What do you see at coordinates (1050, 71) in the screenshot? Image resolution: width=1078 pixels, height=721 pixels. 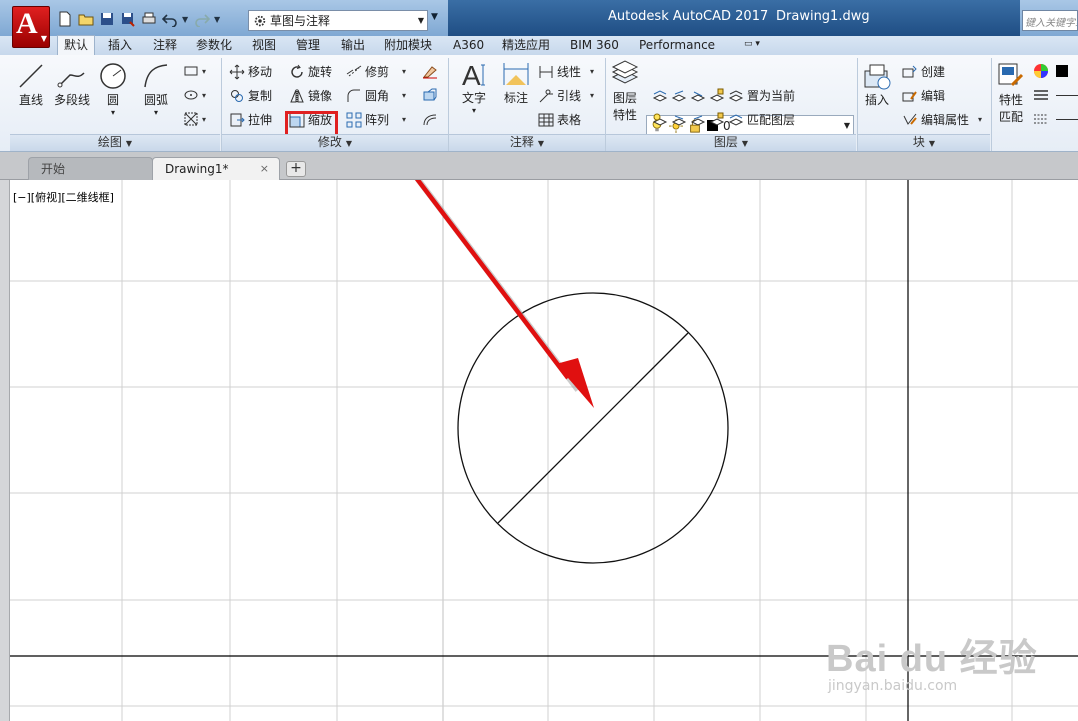 I see `color-wheel-button` at bounding box center [1050, 71].